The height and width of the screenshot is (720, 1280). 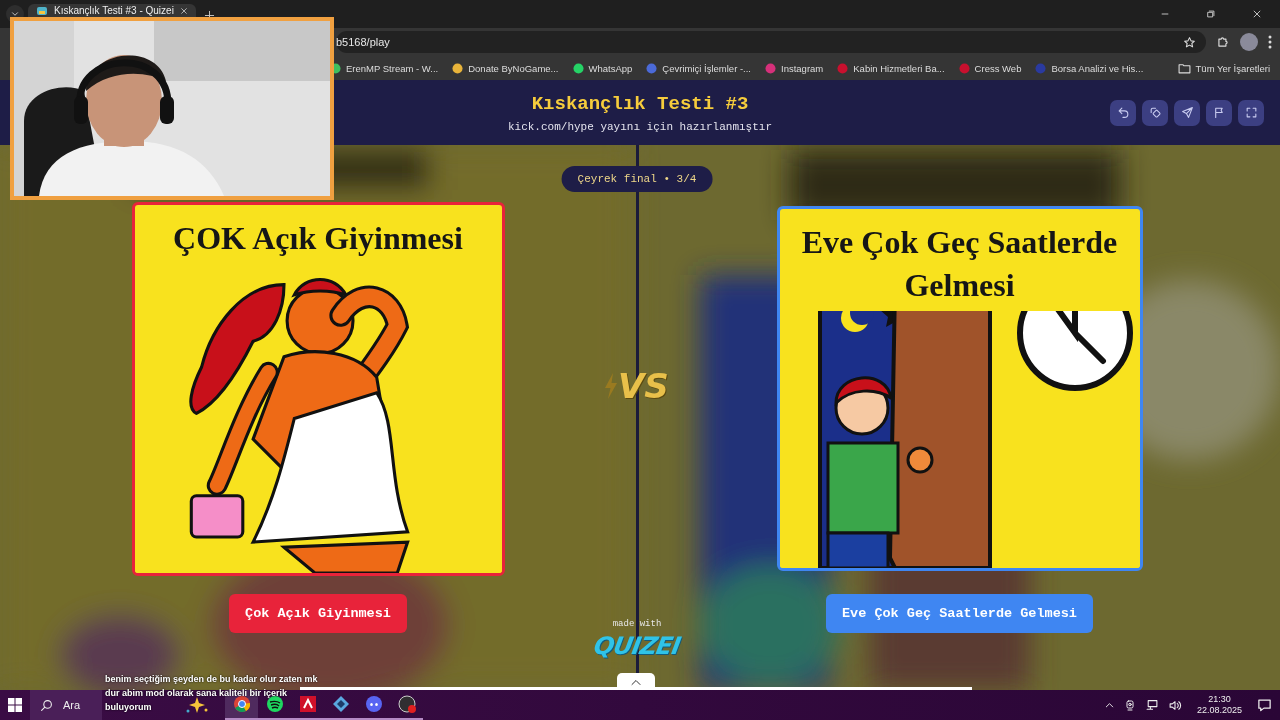 I want to click on rotate-button, so click(x=1155, y=112).